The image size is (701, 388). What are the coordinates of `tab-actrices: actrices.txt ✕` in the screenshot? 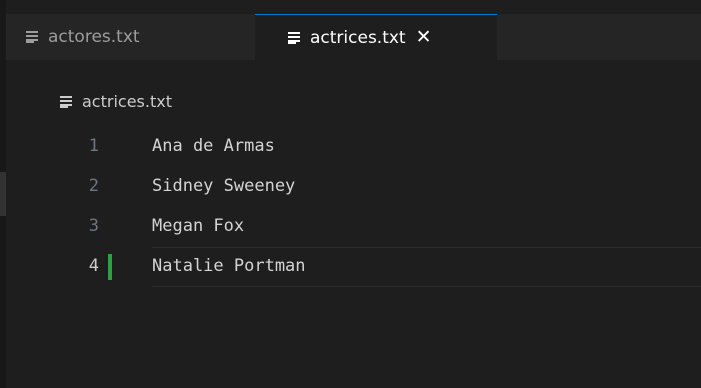 It's located at (376, 37).